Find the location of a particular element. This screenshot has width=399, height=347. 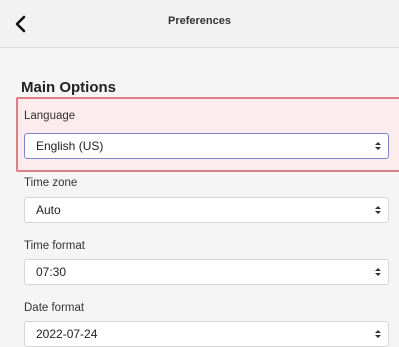

time-format-value: 07:30 is located at coordinates (51, 272).